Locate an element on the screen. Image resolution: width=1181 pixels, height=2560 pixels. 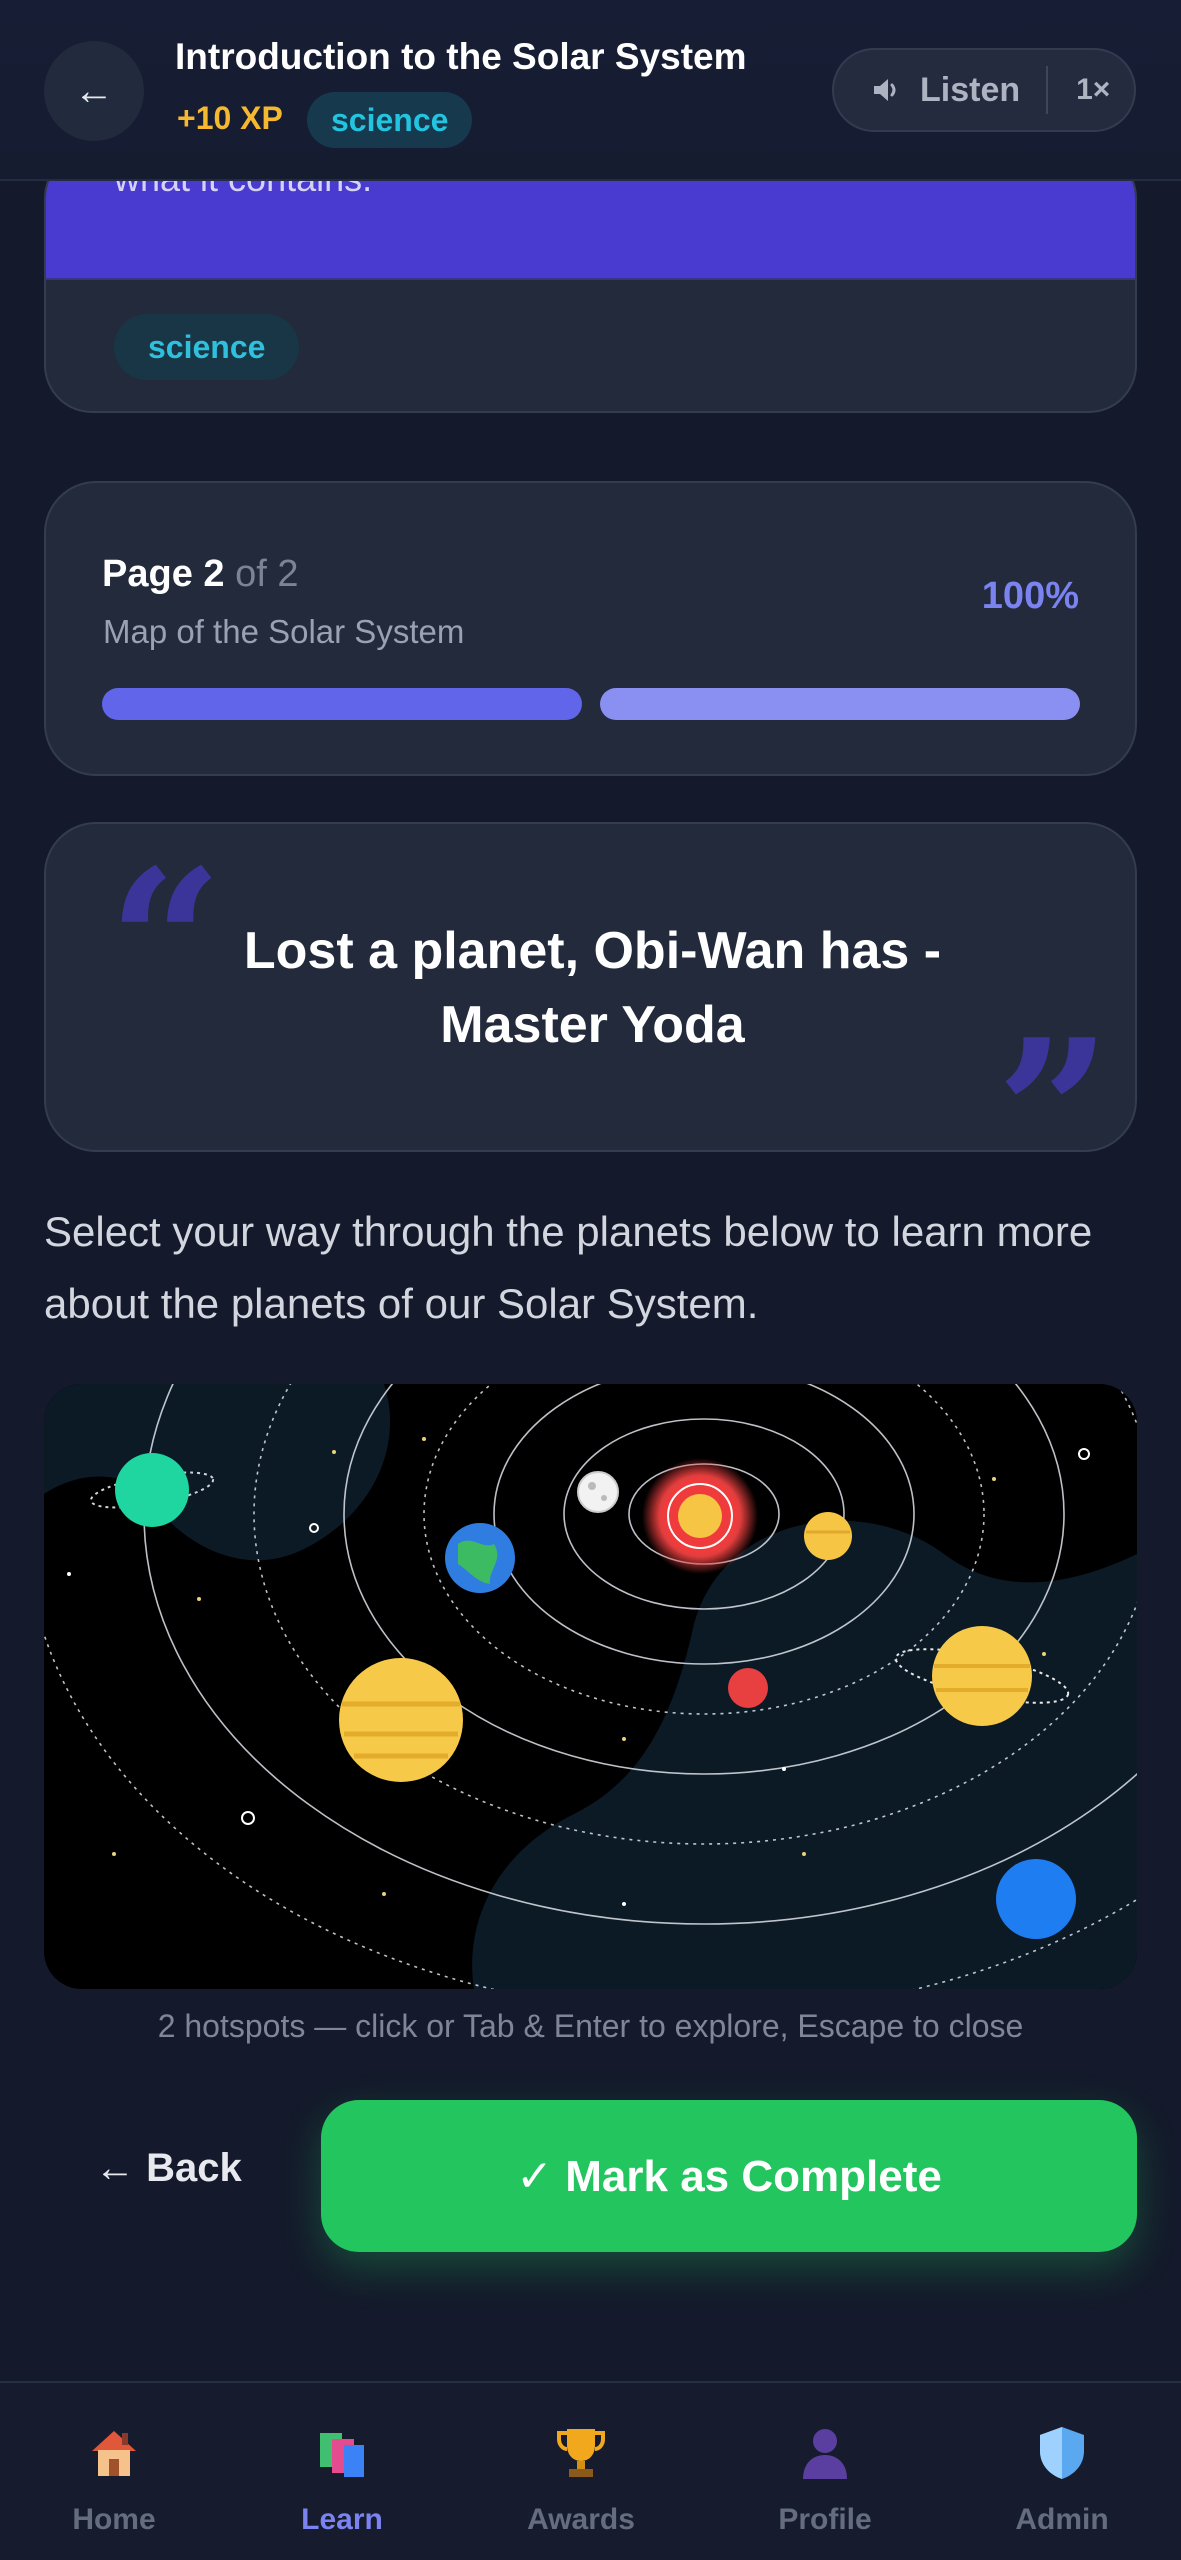
card-tag: science is located at coordinates (207, 347).